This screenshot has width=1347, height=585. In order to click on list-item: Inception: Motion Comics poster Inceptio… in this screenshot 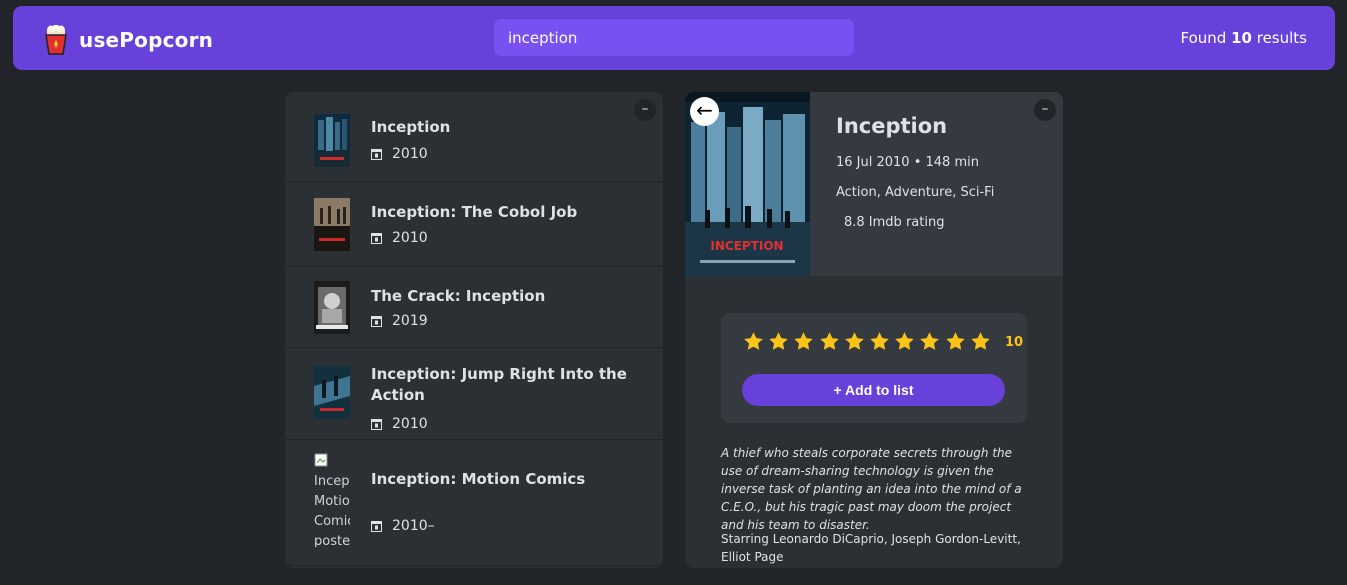, I will do `click(474, 503)`.